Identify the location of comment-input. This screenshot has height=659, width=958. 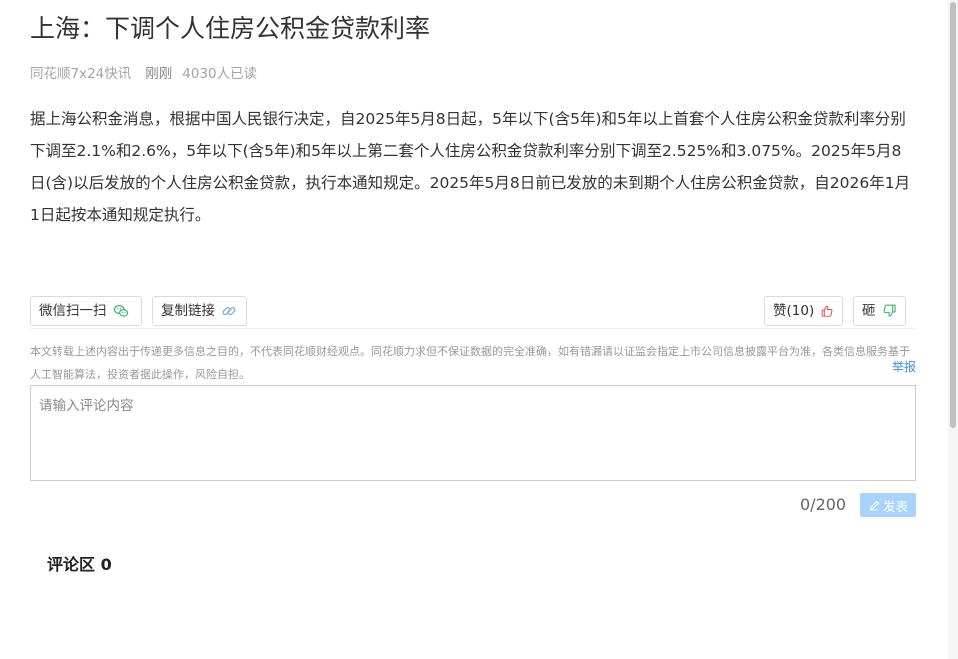
(473, 433).